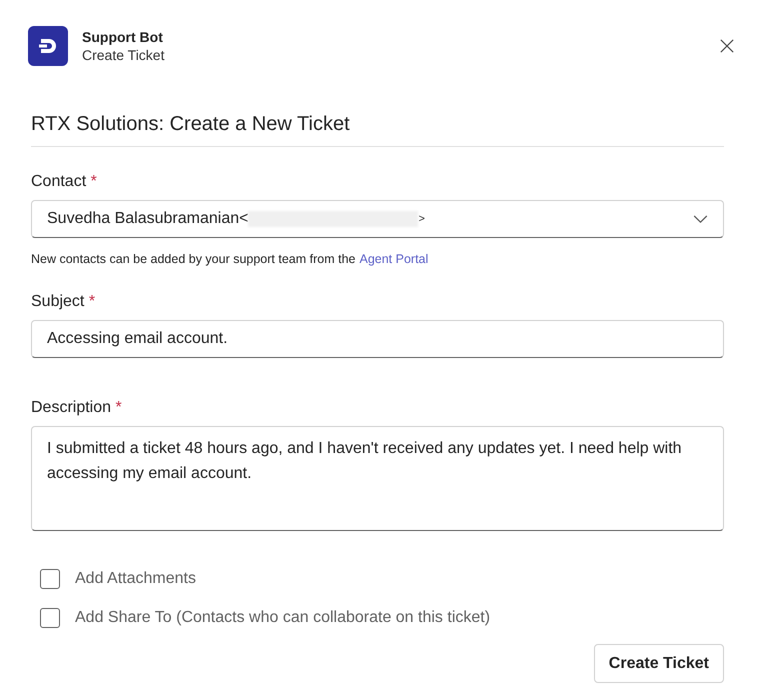 The height and width of the screenshot is (686, 768). What do you see at coordinates (63, 302) in the screenshot?
I see `field-label: Subject *` at bounding box center [63, 302].